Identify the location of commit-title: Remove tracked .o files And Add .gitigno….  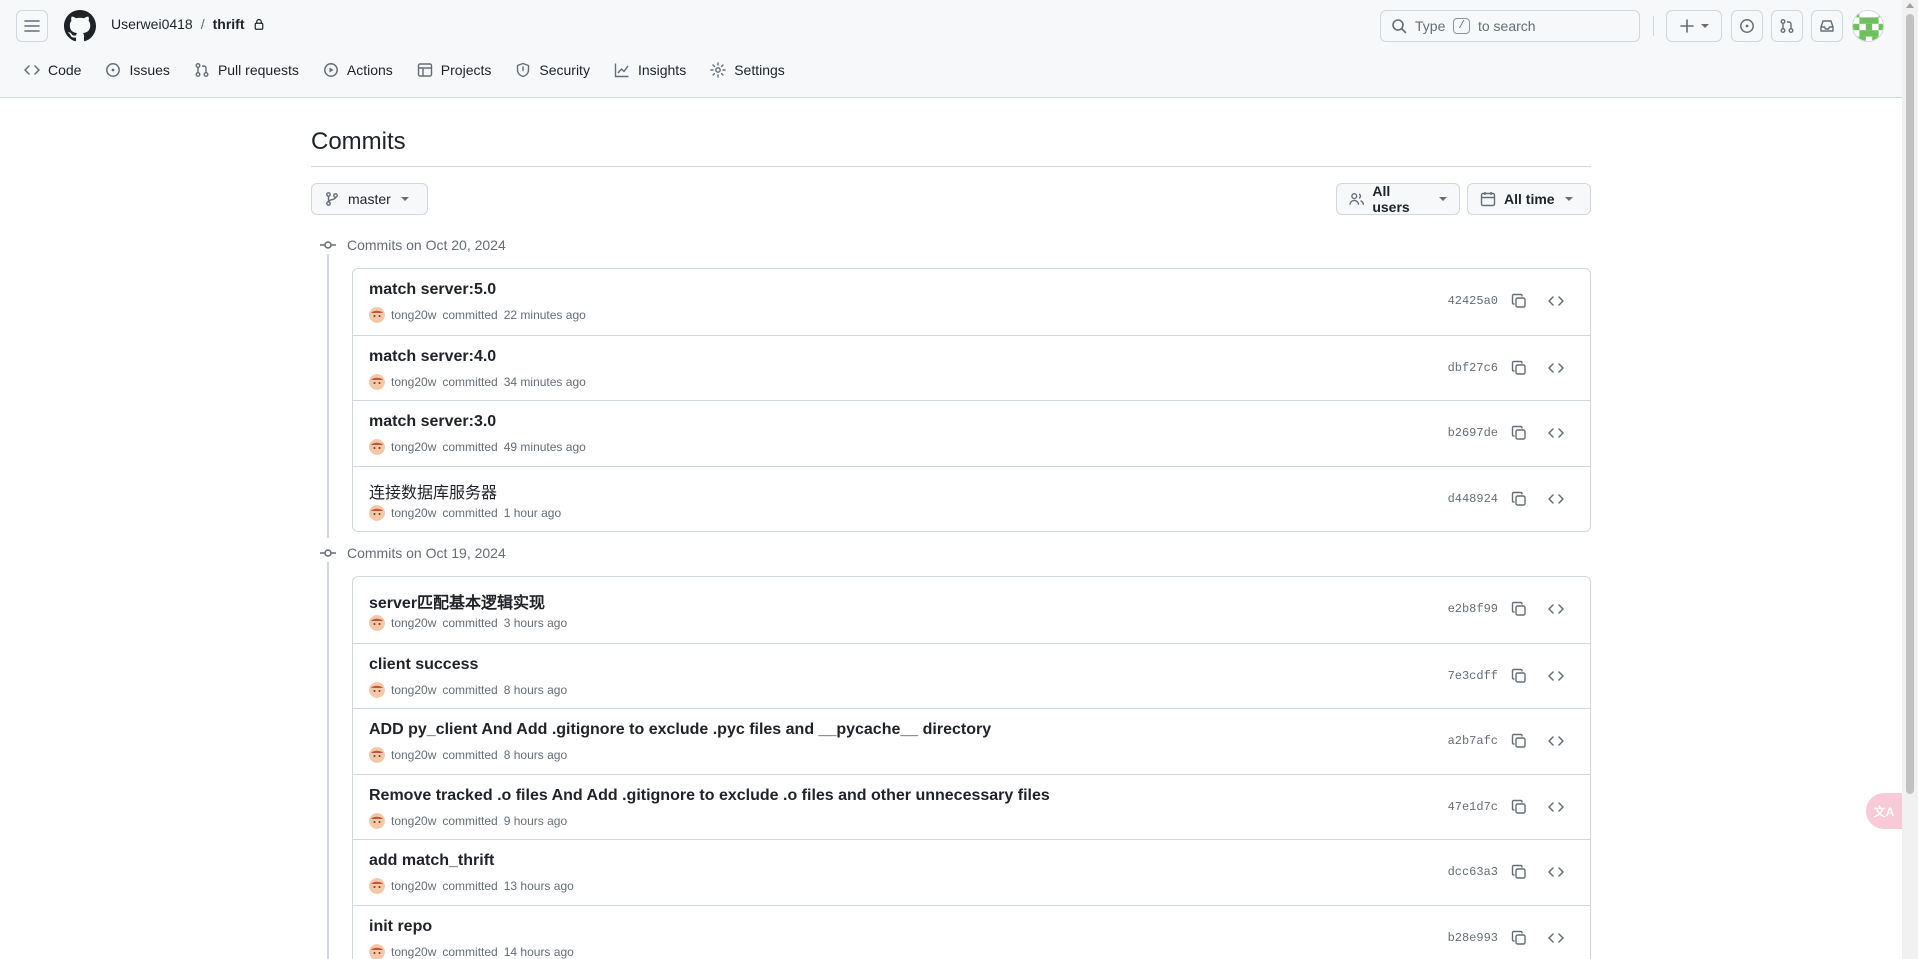
(709, 796).